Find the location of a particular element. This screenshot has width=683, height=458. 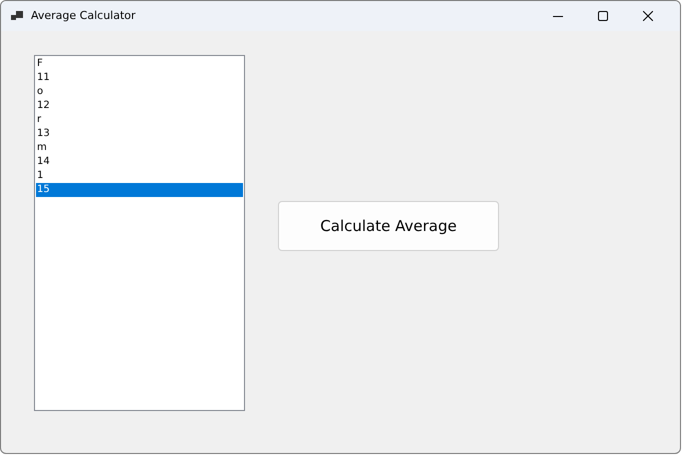

list-item: o is located at coordinates (139, 92).